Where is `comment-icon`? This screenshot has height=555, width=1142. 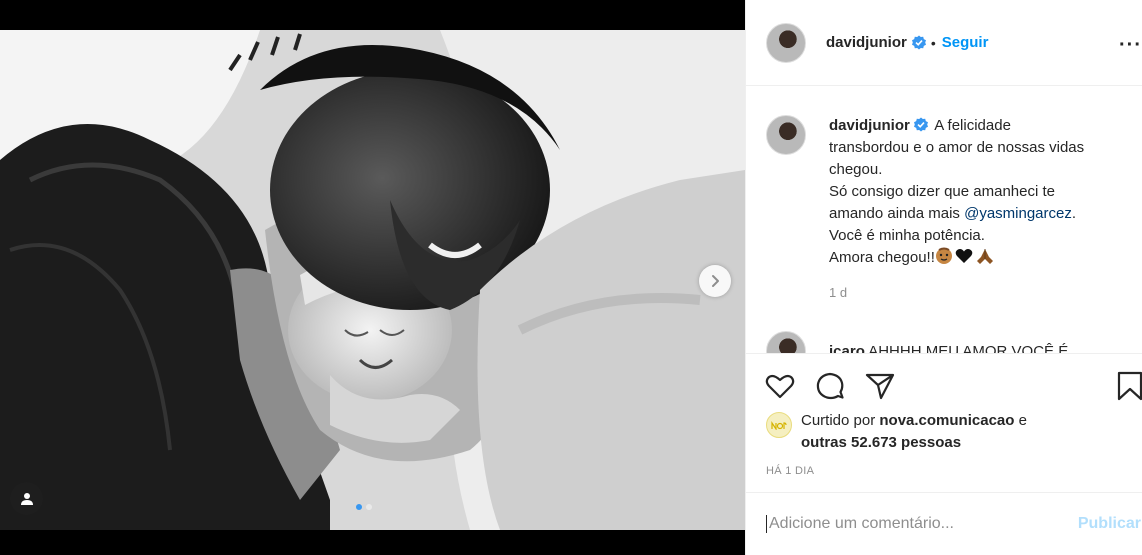
comment-icon is located at coordinates (830, 386).